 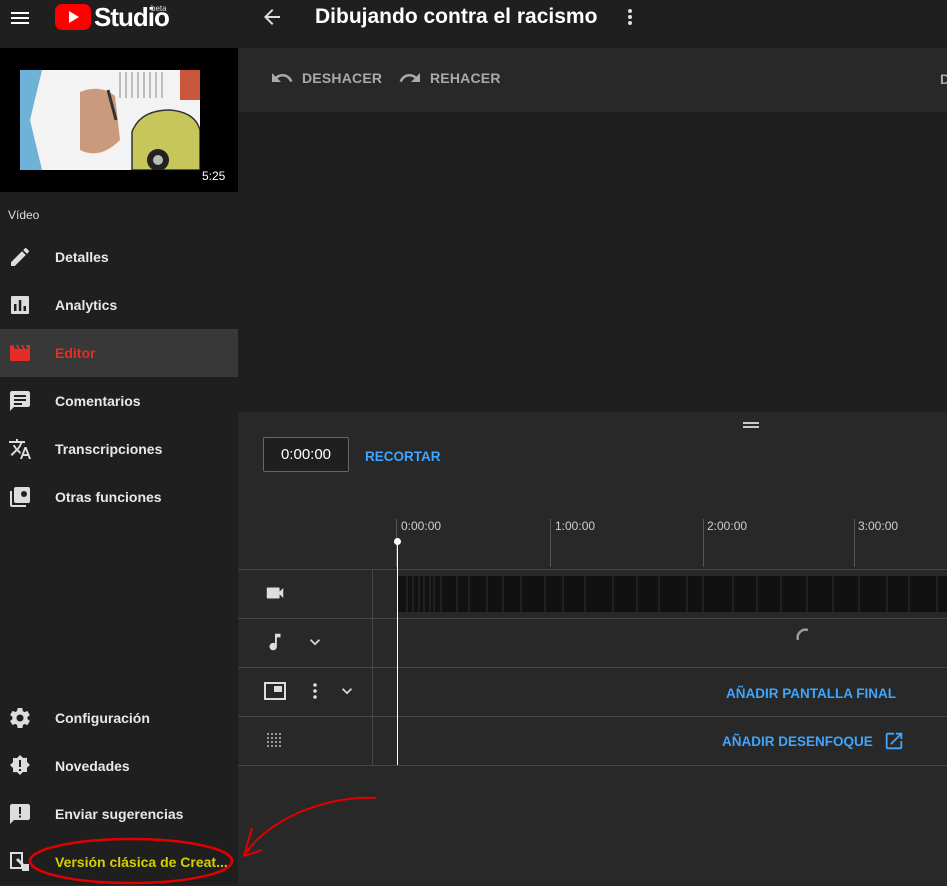 I want to click on tick-label: 0:00:00, so click(x=421, y=526).